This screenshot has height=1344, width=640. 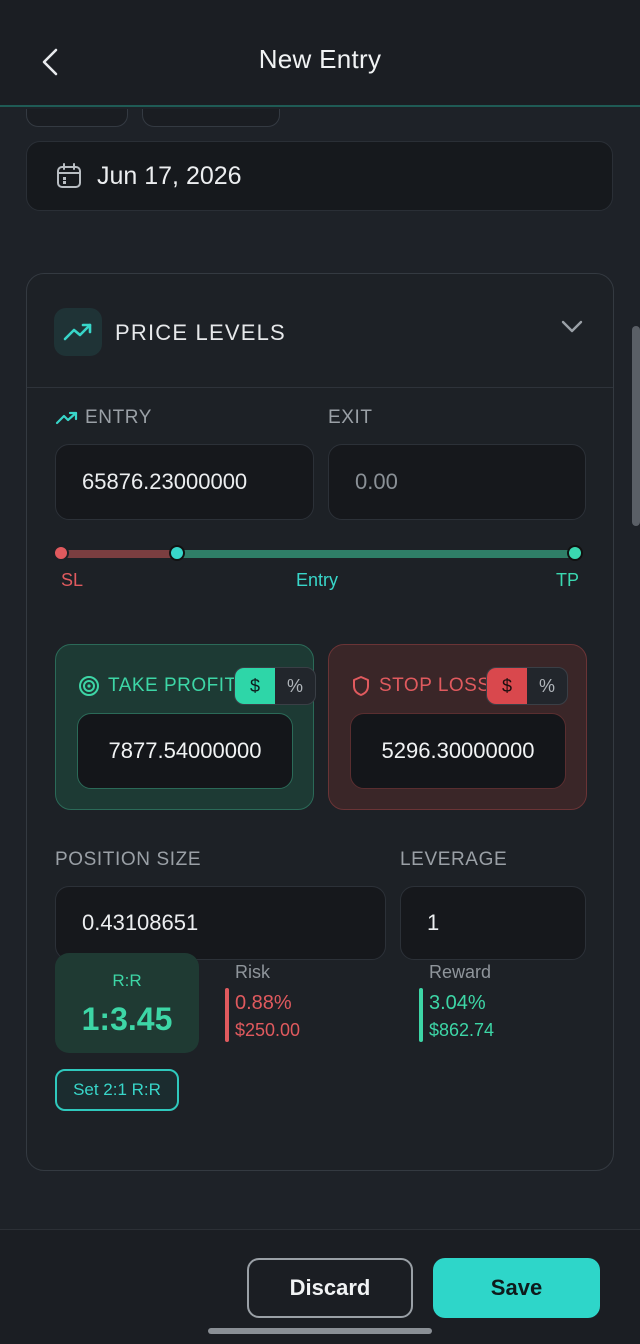 I want to click on entry-label-text: ENTRY, so click(x=119, y=417).